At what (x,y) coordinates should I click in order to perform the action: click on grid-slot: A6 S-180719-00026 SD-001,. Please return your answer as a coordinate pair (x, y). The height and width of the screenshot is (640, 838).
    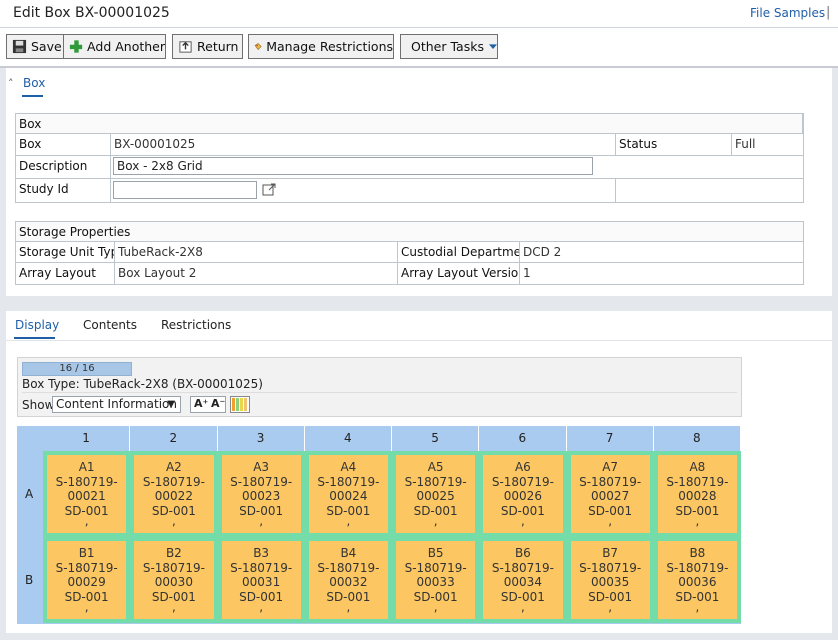
    Looking at the image, I should click on (523, 494).